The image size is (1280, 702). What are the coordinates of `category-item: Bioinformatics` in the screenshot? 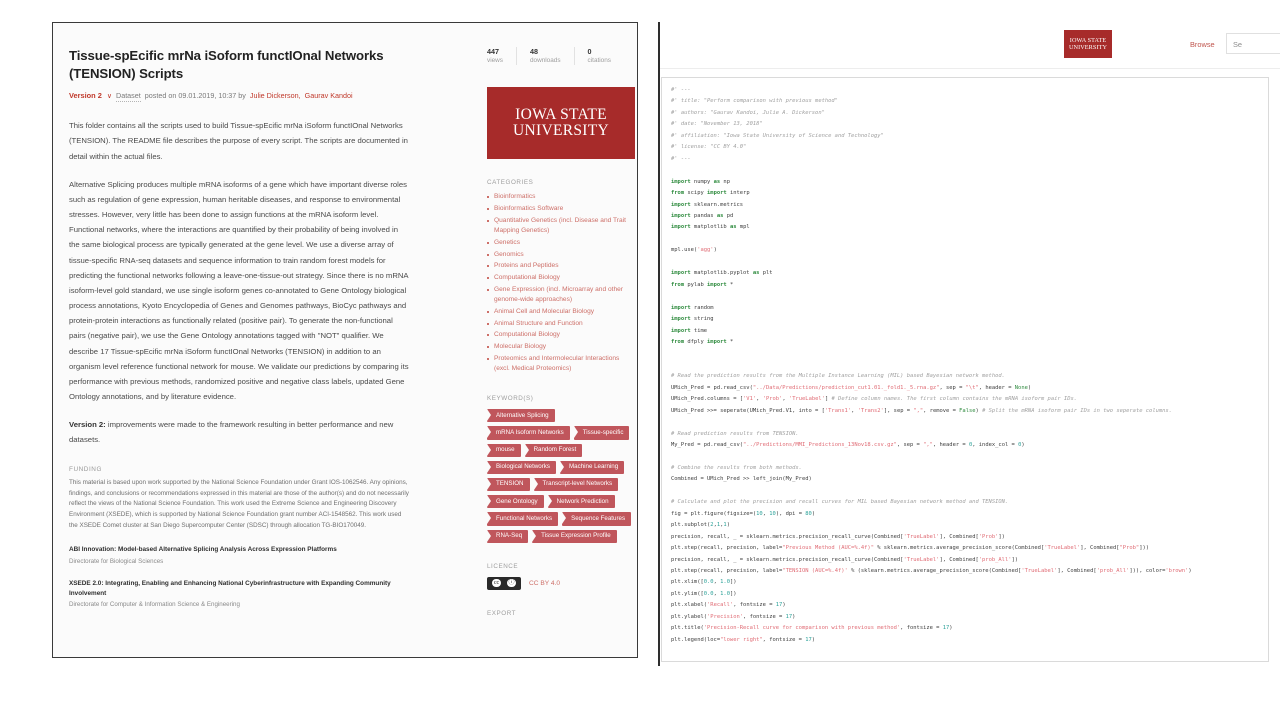 It's located at (557, 197).